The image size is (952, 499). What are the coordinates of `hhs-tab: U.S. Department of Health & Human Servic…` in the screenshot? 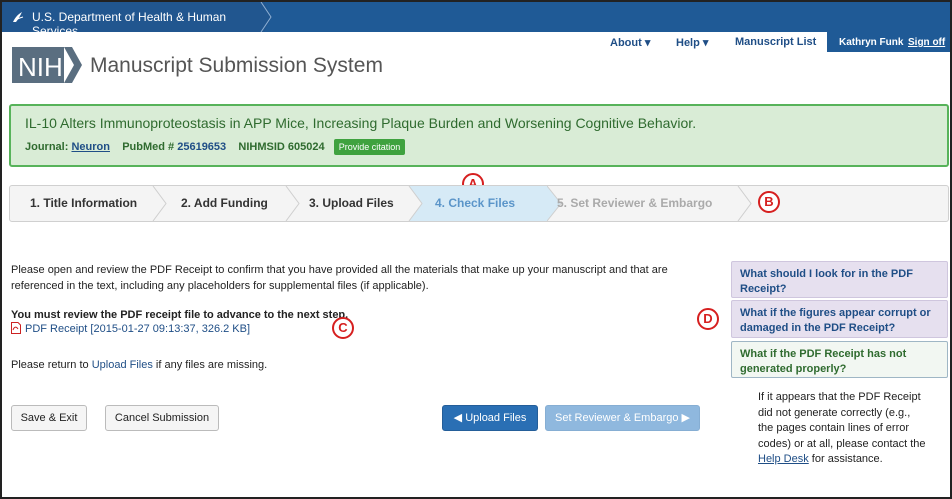 It's located at (137, 20).